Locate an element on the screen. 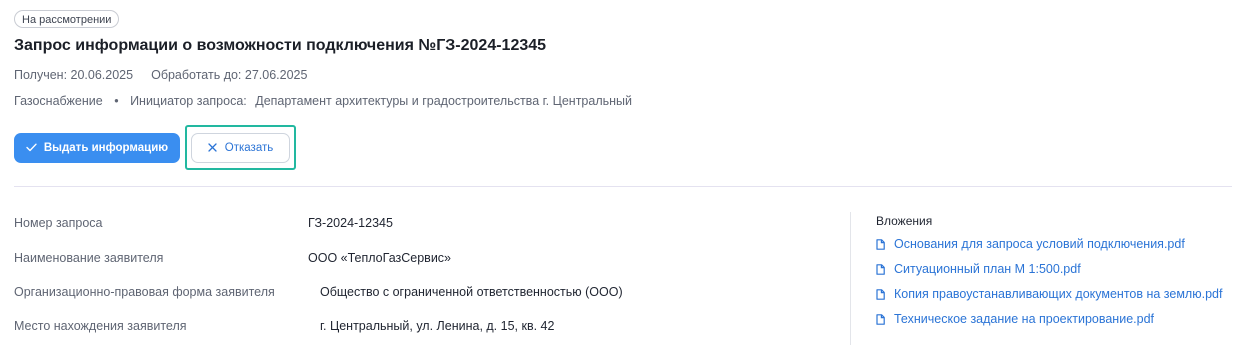 The height and width of the screenshot is (345, 1244). attachment-name: Ситуационный план М 1:500.pdf is located at coordinates (987, 269).